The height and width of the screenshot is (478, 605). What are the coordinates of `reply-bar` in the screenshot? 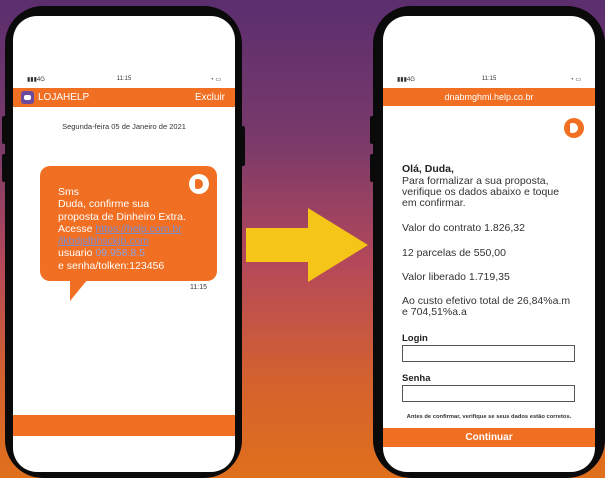 It's located at (124, 425).